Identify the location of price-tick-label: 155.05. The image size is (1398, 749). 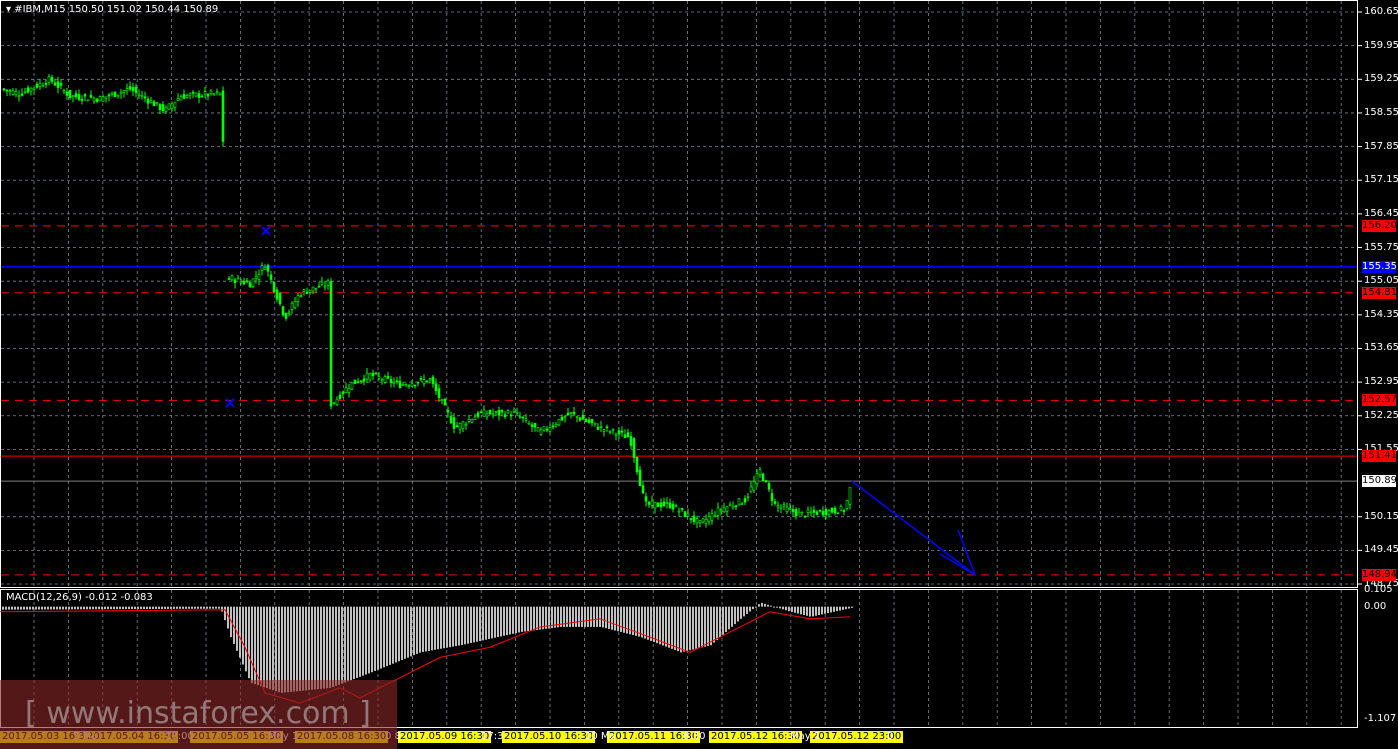
(1381, 281).